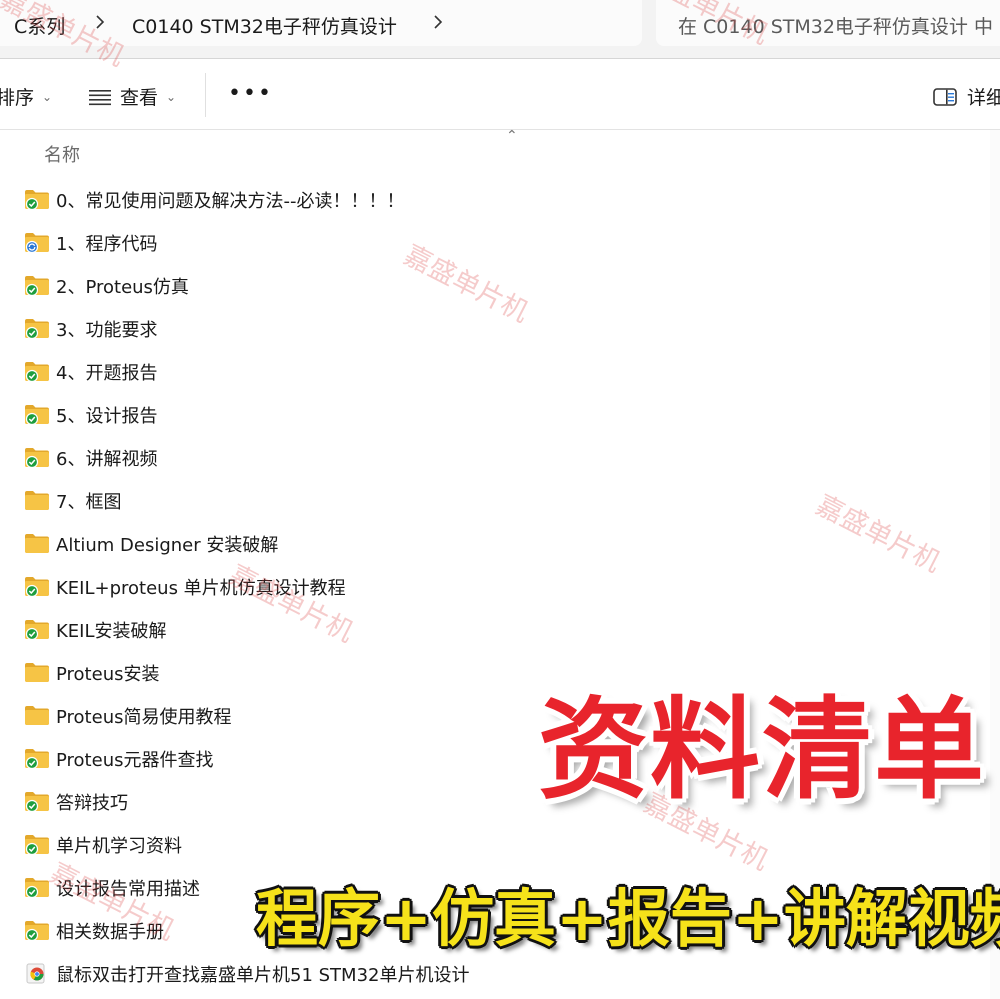 This screenshot has width=1000, height=999. I want to click on list-item-name: 7、框图, so click(89, 502).